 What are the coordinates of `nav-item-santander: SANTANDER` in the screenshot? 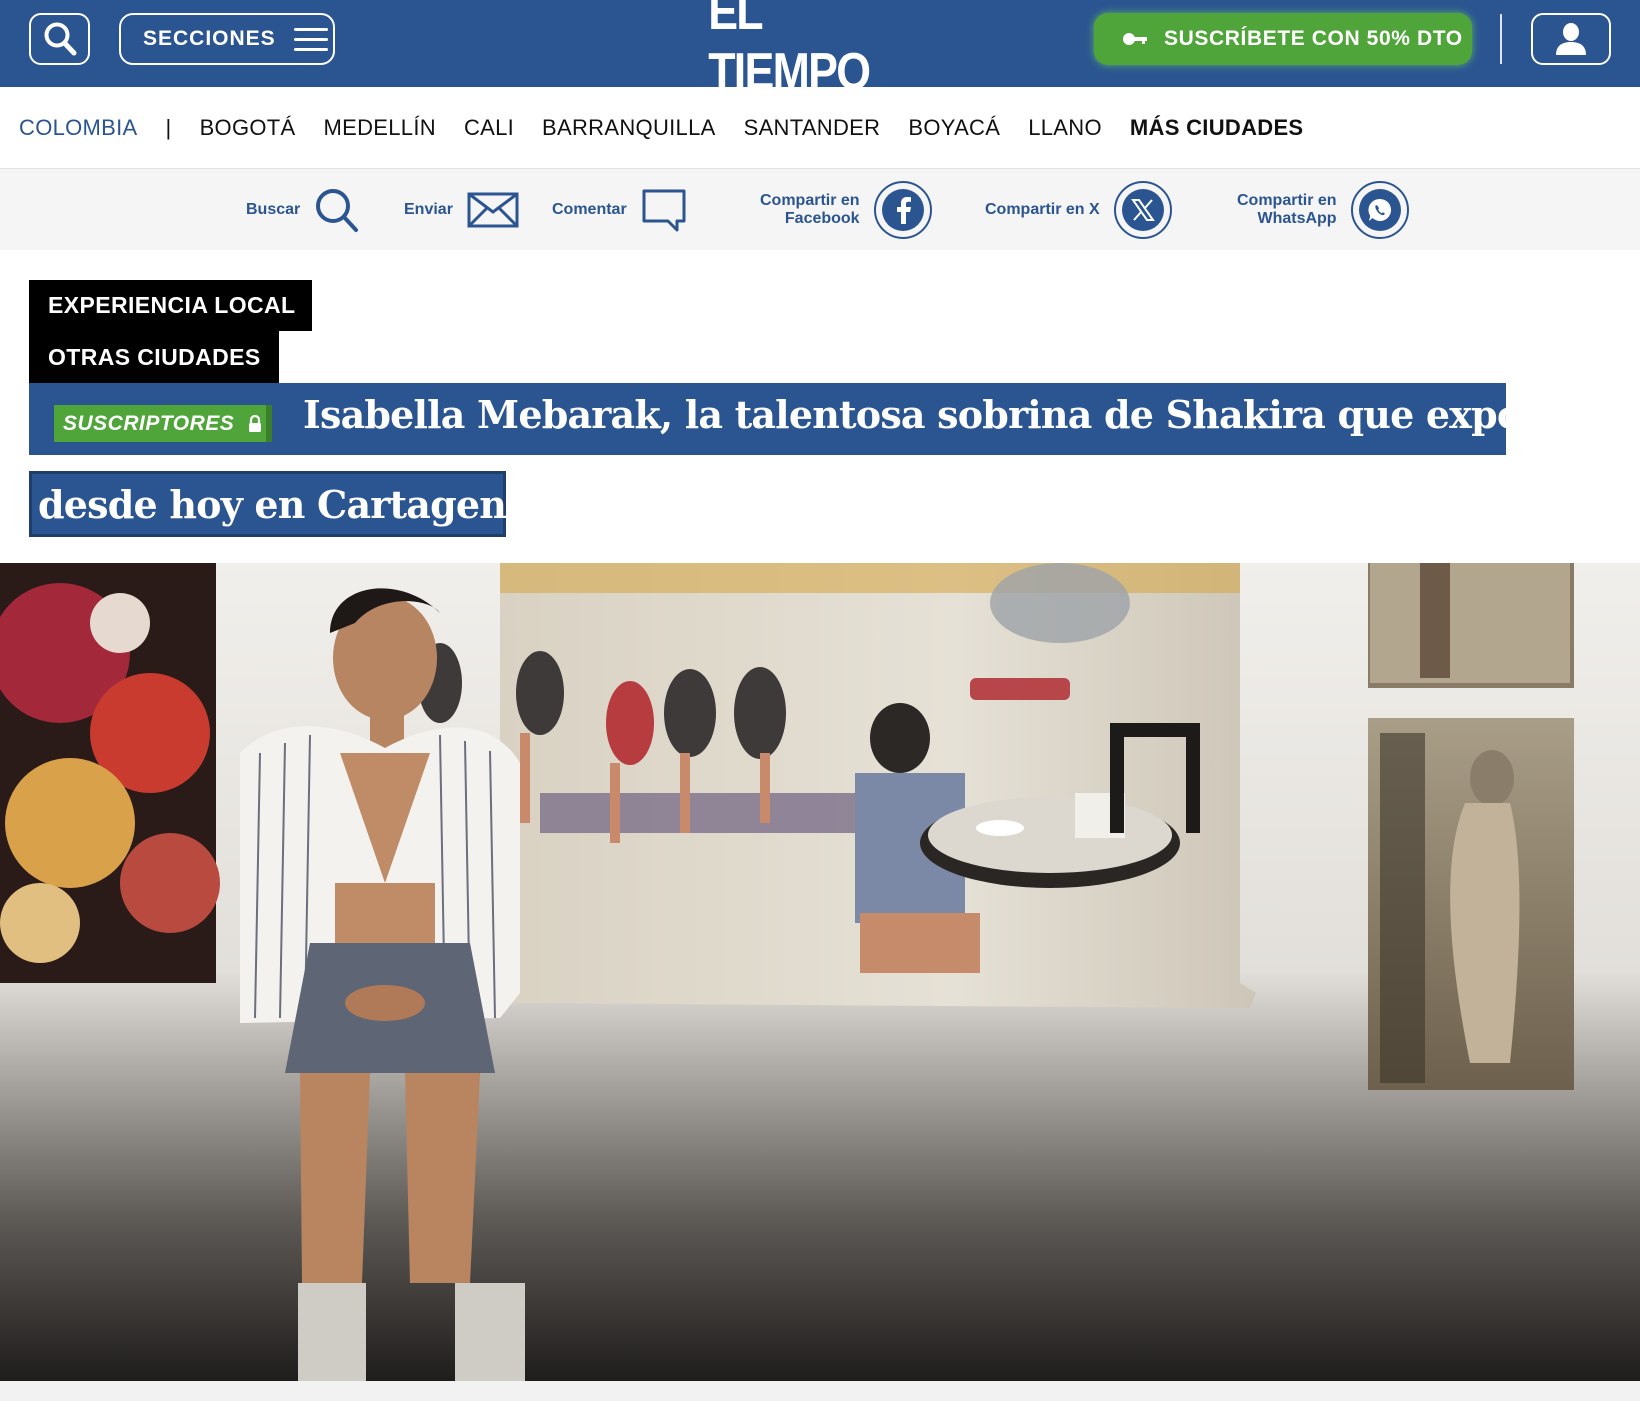 It's located at (812, 128).